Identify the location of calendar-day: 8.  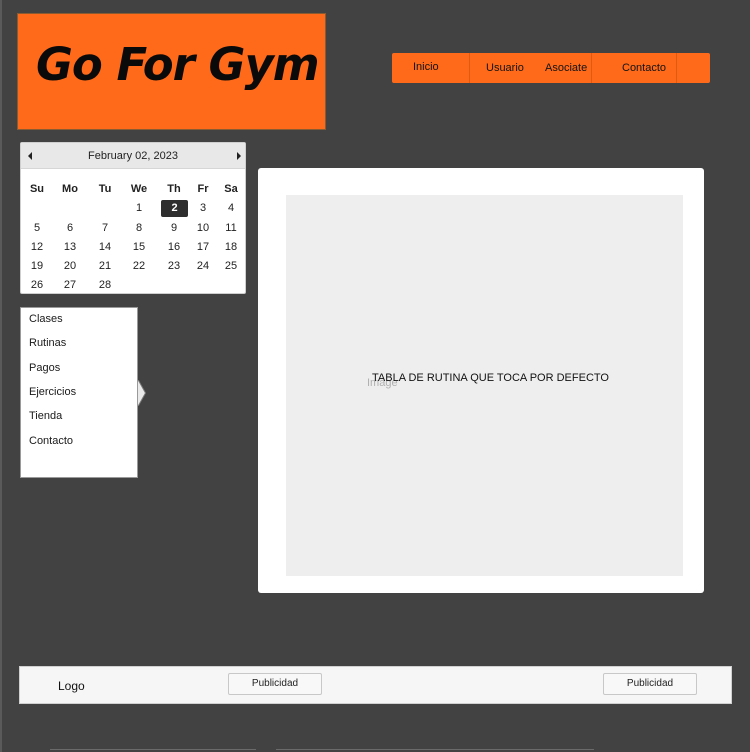
(139, 228).